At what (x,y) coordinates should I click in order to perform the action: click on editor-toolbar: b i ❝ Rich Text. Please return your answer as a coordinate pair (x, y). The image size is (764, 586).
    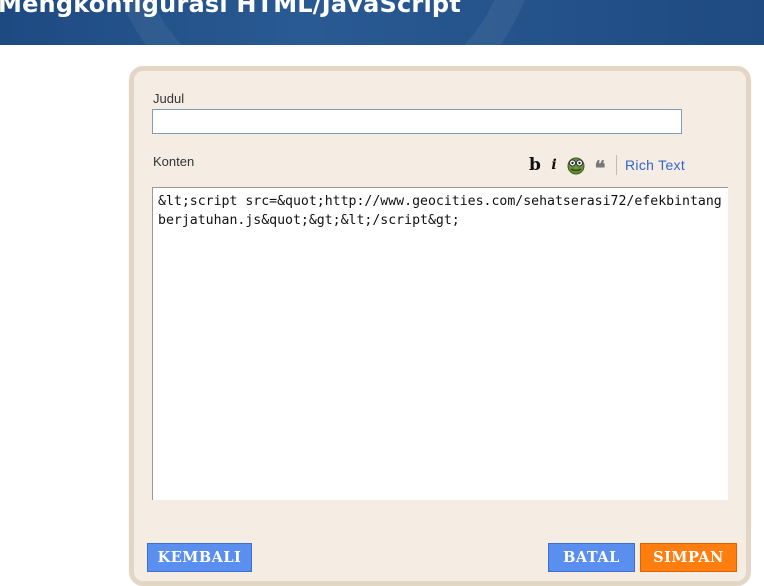
    Looking at the image, I should click on (606, 166).